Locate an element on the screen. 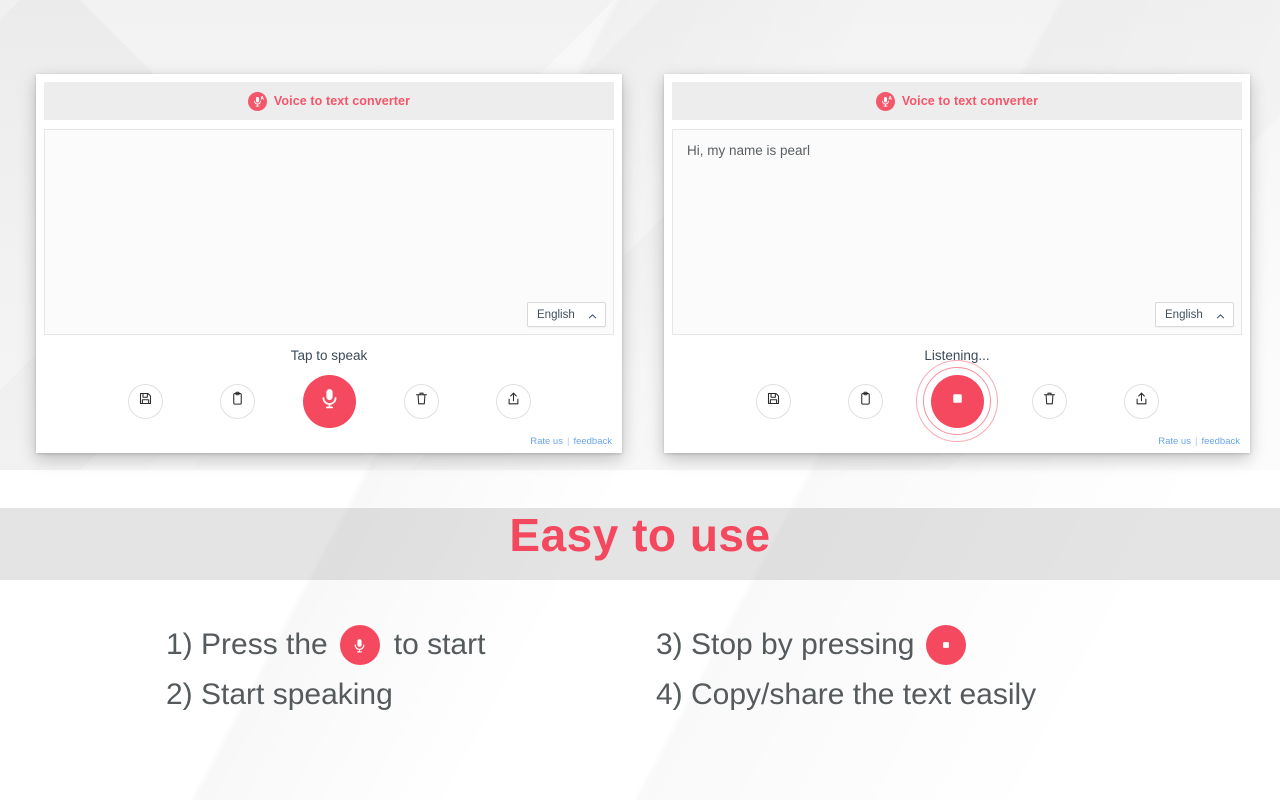 The height and width of the screenshot is (800, 1280). record-button-slot is located at coordinates (329, 401).